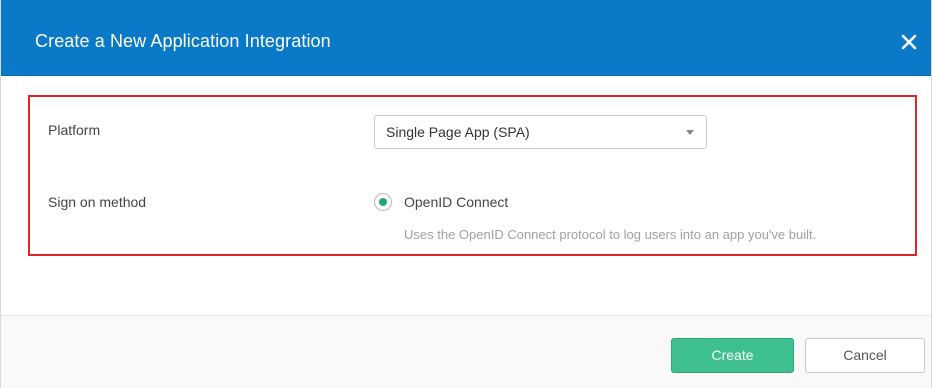  I want to click on chevron-down-icon, so click(690, 132).